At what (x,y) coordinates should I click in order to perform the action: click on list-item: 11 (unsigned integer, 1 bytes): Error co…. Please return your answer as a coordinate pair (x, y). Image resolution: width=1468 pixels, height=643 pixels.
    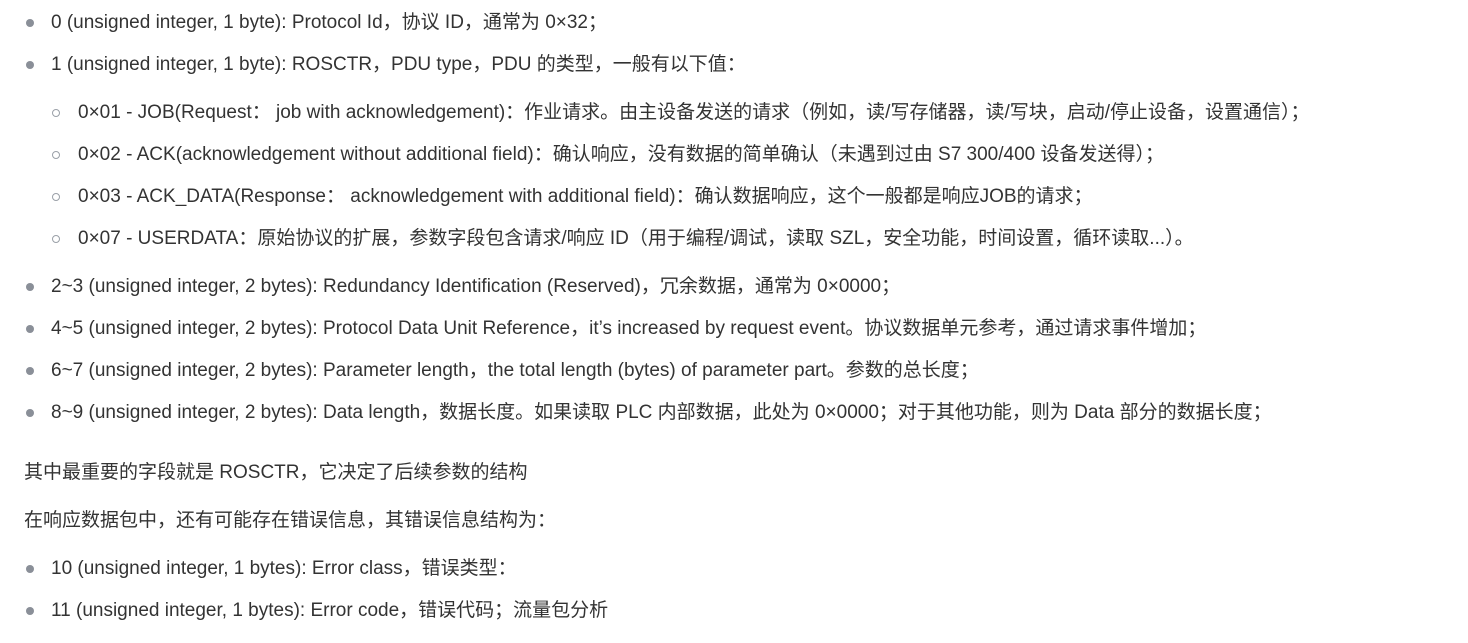
    Looking at the image, I should click on (330, 610).